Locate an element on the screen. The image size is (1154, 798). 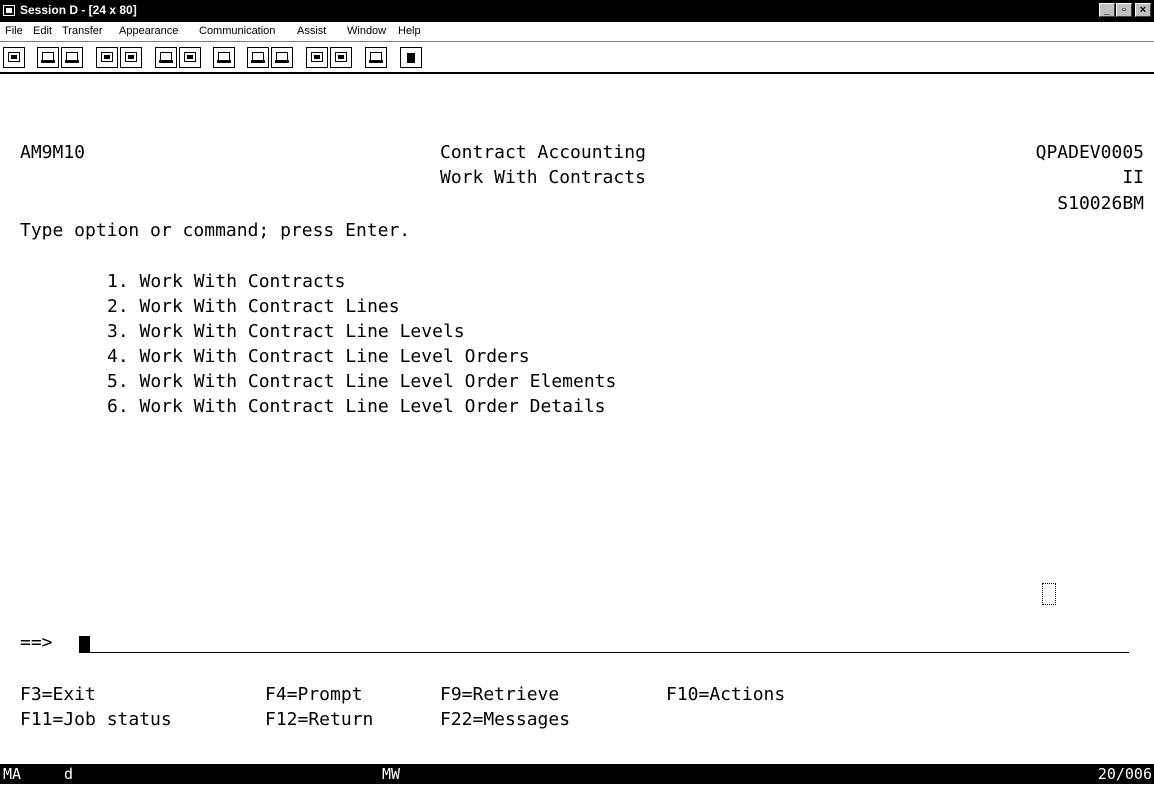
device-name: QPADEV0005 is located at coordinates (1089, 152).